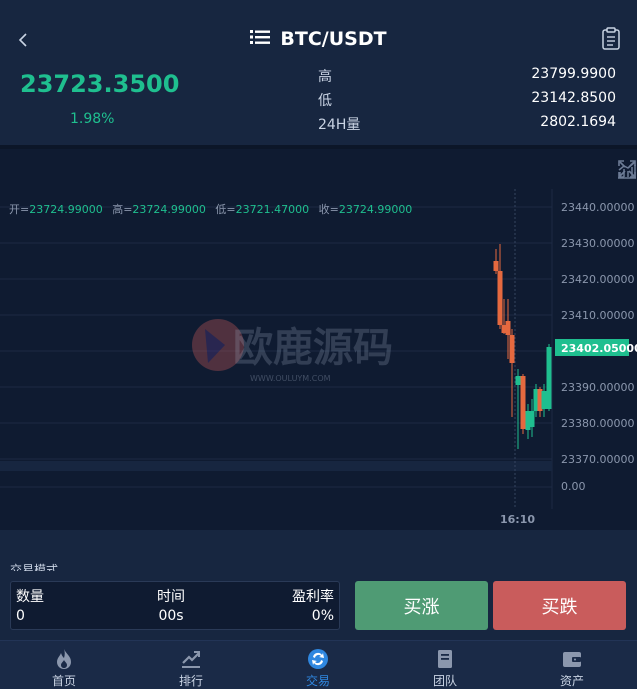 This screenshot has width=637, height=689. What do you see at coordinates (92, 119) in the screenshot?
I see `change-percent: 1.98%` at bounding box center [92, 119].